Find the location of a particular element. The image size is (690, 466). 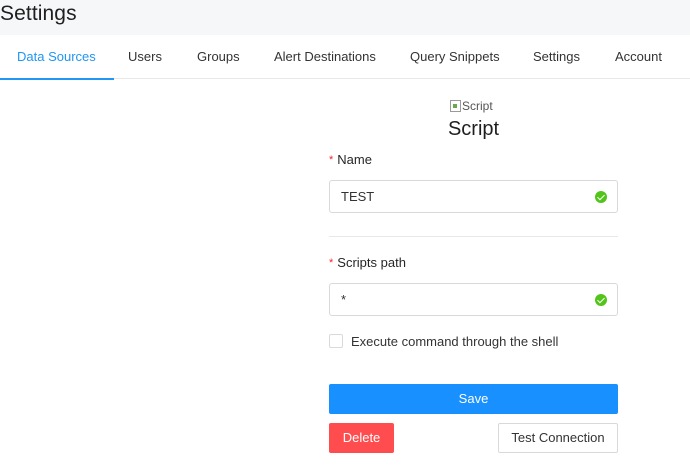

tab-data-sources: Data Sources is located at coordinates (57, 57).